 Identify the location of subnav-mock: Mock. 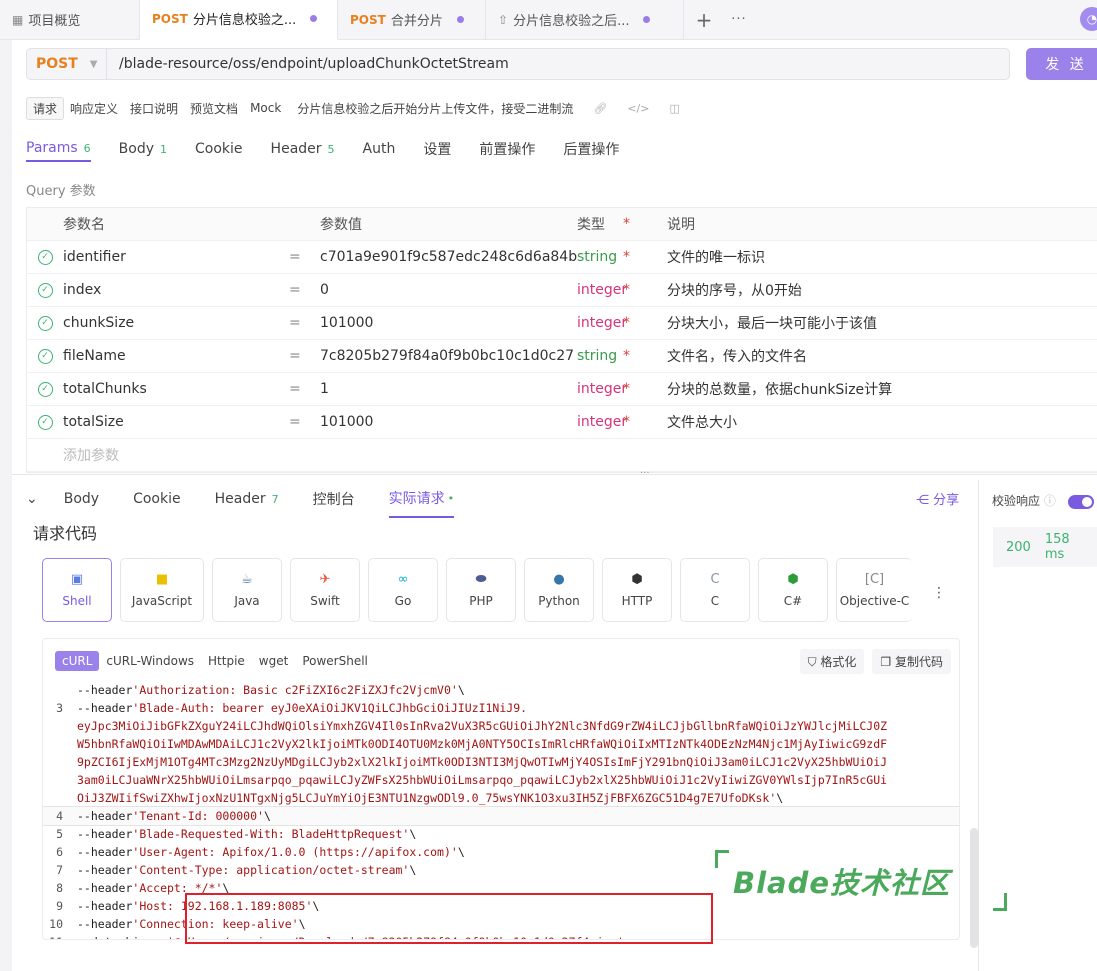
(265, 108).